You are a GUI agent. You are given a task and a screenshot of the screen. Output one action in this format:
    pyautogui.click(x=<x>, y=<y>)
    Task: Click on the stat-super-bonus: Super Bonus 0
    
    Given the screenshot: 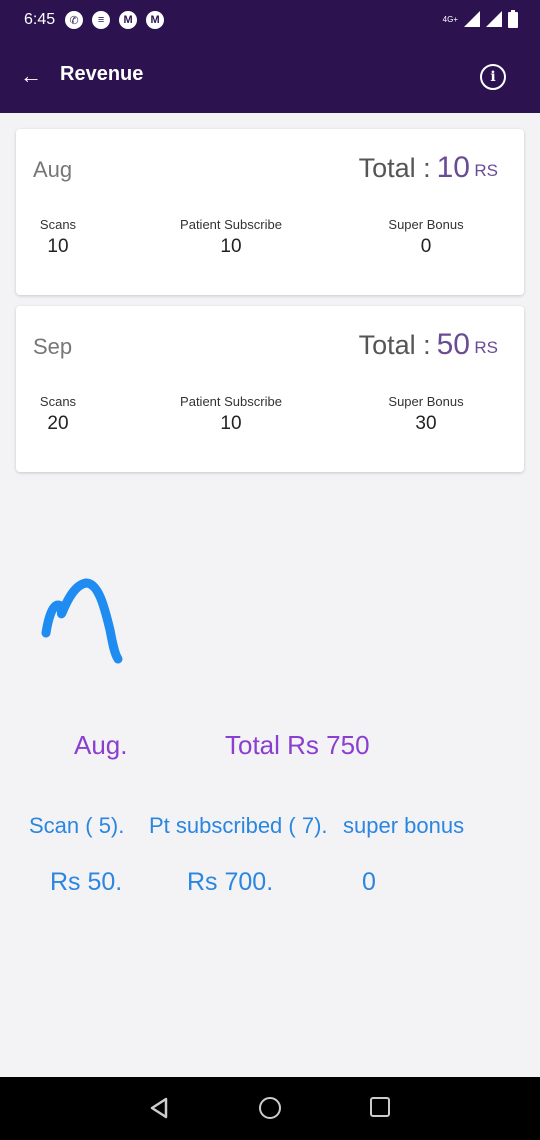 What is the action you would take?
    pyautogui.click(x=426, y=237)
    